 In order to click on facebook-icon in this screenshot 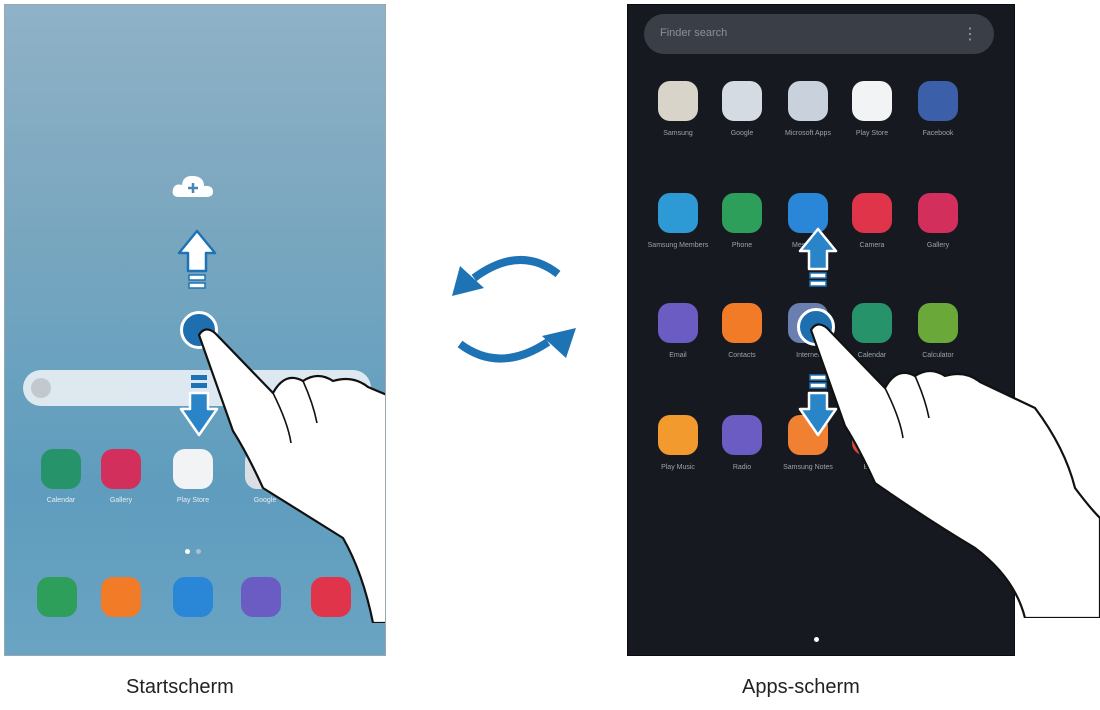, I will do `click(938, 101)`.